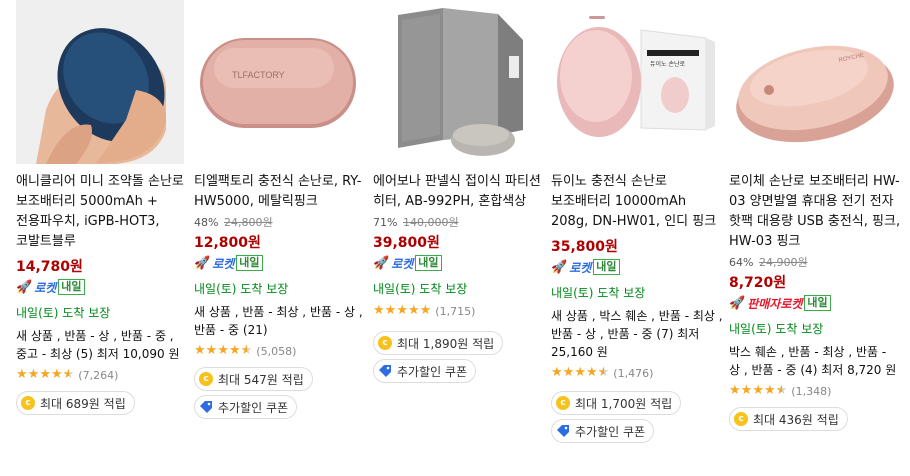 This screenshot has width=910, height=476. What do you see at coordinates (43, 267) in the screenshot?
I see `price-value: 14,780` at bounding box center [43, 267].